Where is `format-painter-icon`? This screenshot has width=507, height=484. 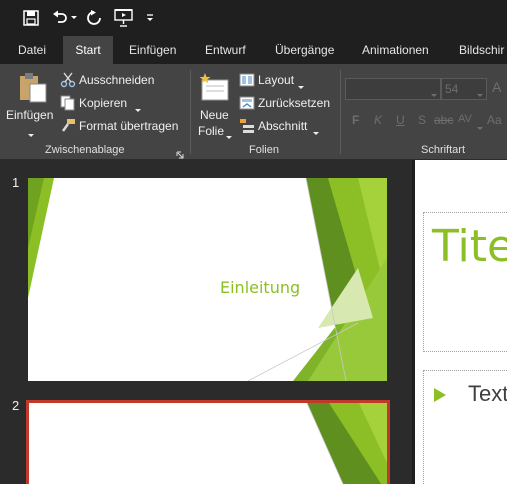
format-painter-icon is located at coordinates (68, 128).